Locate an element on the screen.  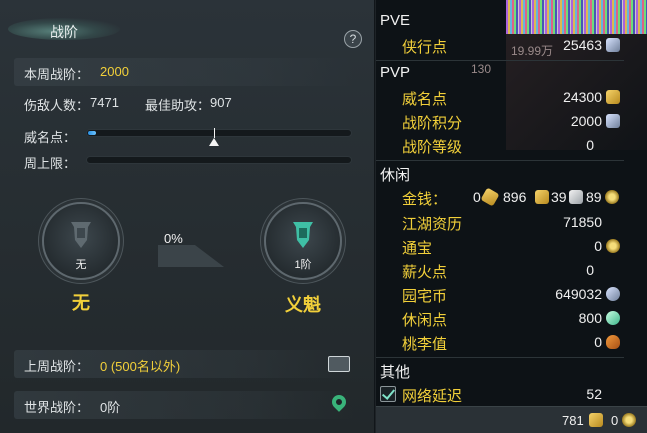
experience-value: 71850 is located at coordinates (582, 222).